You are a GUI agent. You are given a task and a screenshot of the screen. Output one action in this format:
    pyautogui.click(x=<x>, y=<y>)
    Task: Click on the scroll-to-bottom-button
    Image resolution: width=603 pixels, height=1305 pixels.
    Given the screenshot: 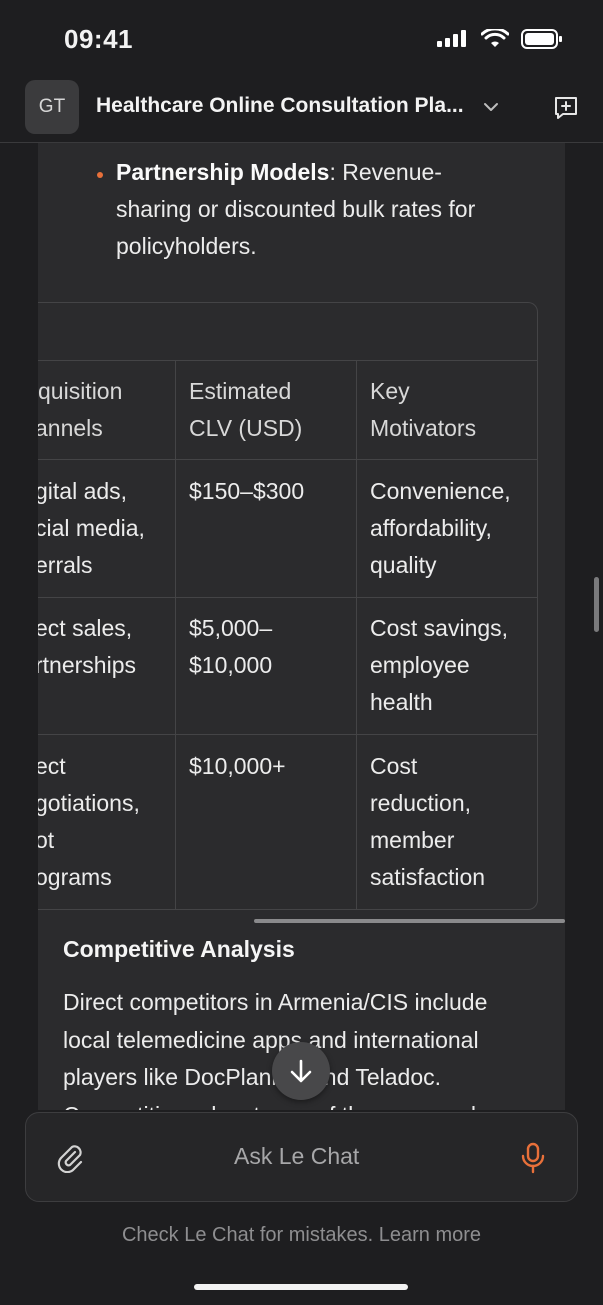 What is the action you would take?
    pyautogui.click(x=301, y=1071)
    